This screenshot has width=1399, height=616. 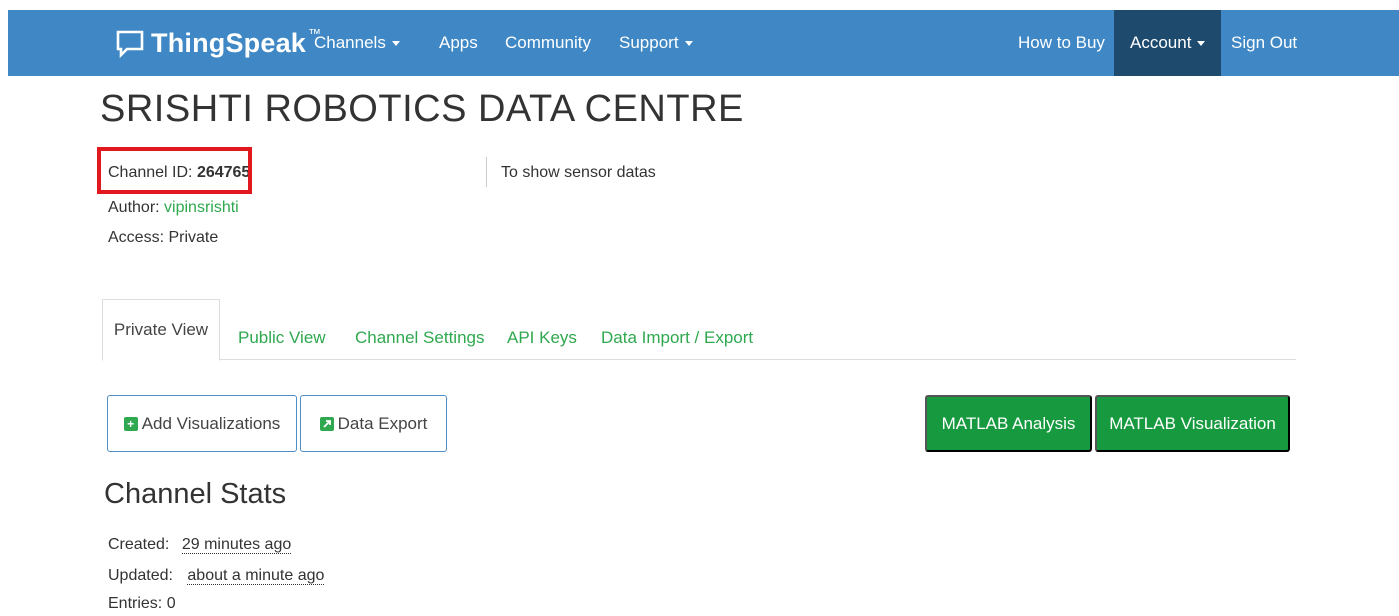 I want to click on external-link-square-icon, so click(x=326, y=423).